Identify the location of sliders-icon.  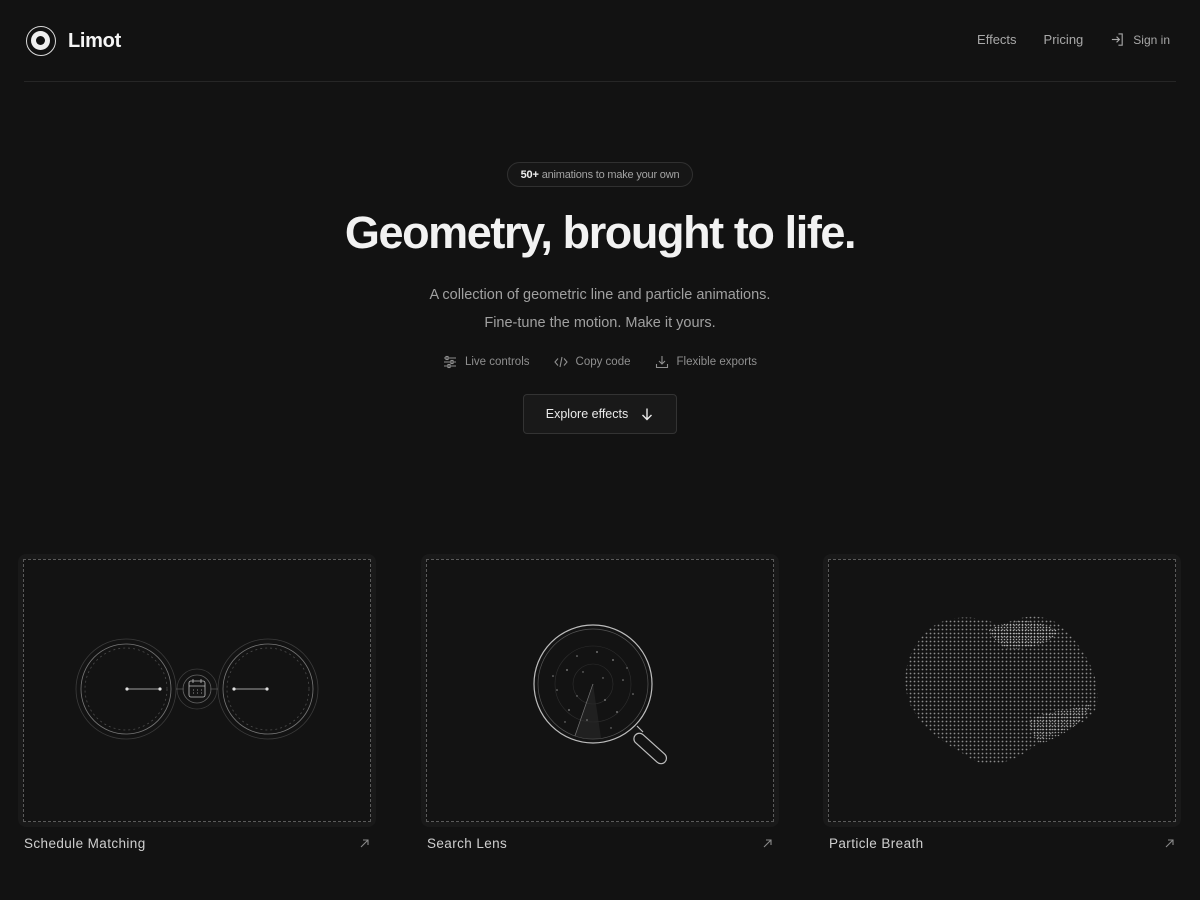
(449, 362).